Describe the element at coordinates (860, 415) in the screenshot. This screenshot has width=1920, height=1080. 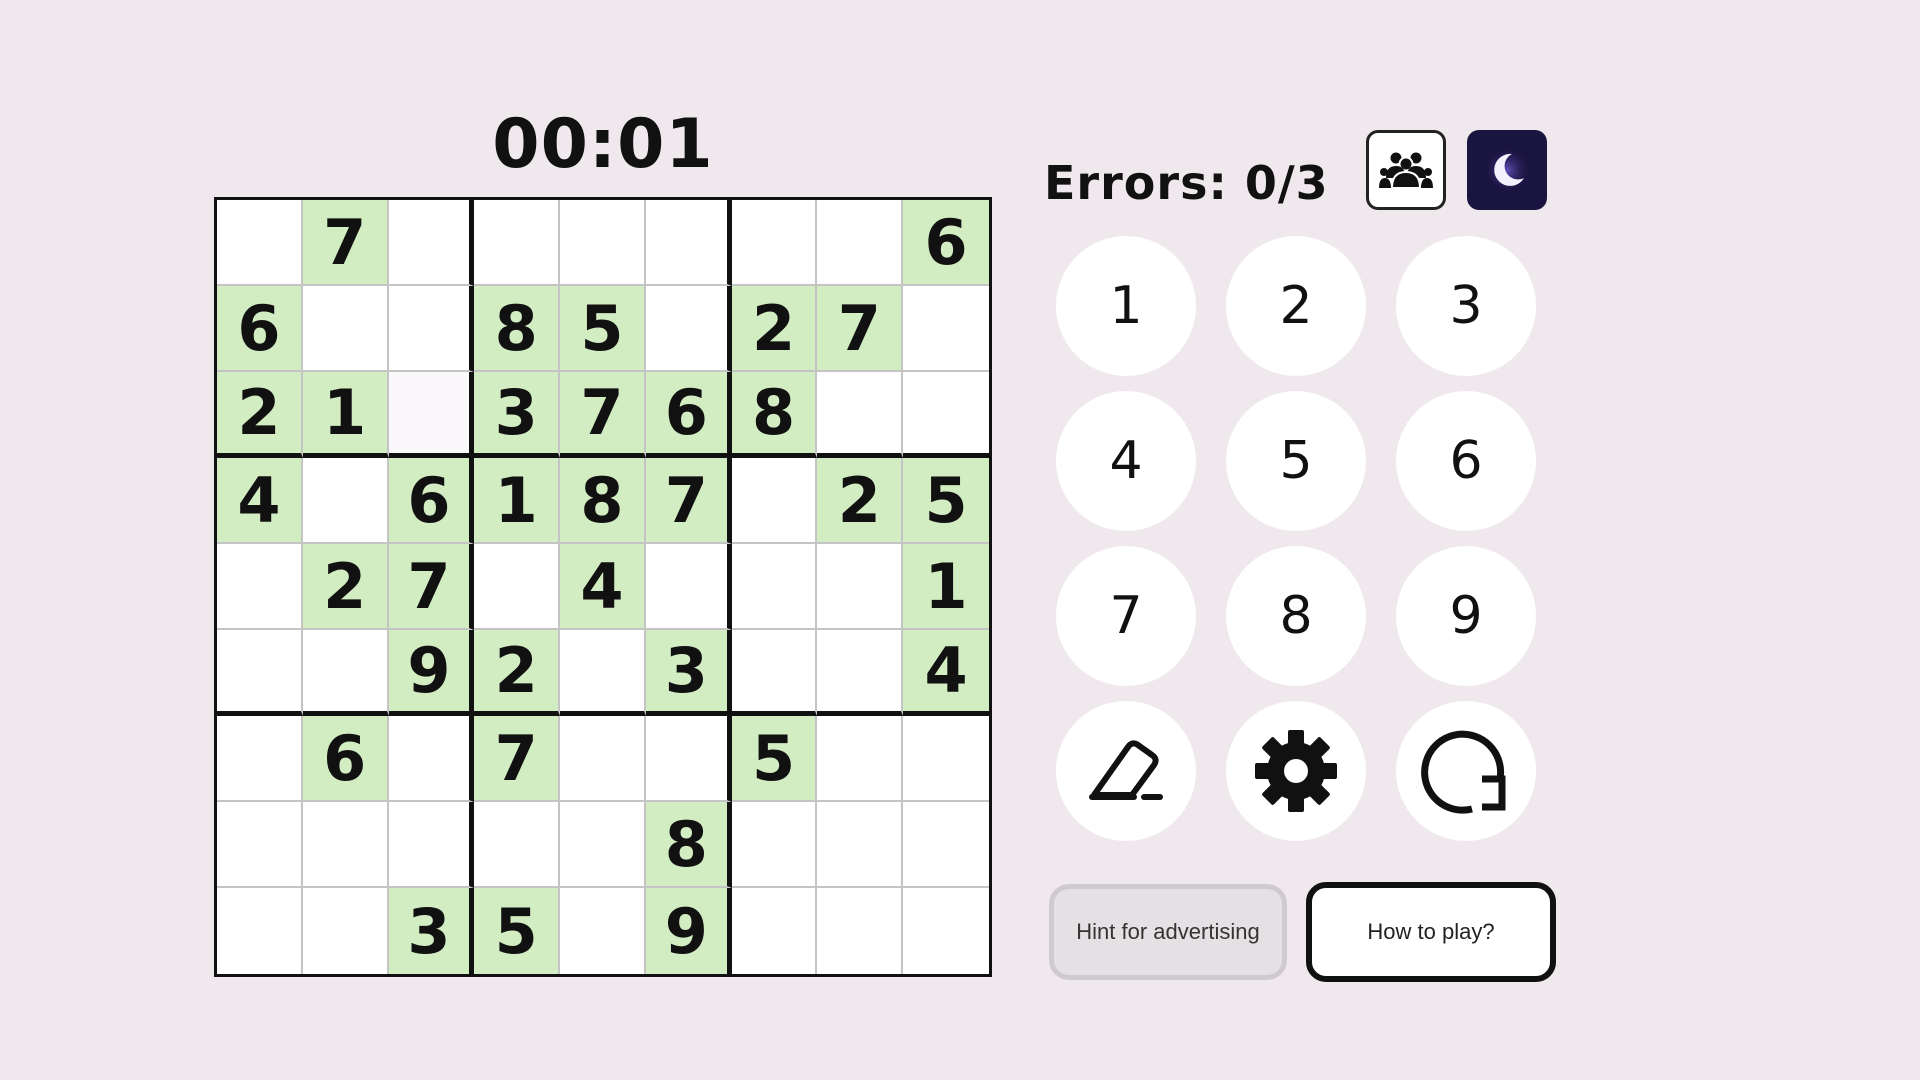
I see `sudoku-cell-r3-c8` at that location.